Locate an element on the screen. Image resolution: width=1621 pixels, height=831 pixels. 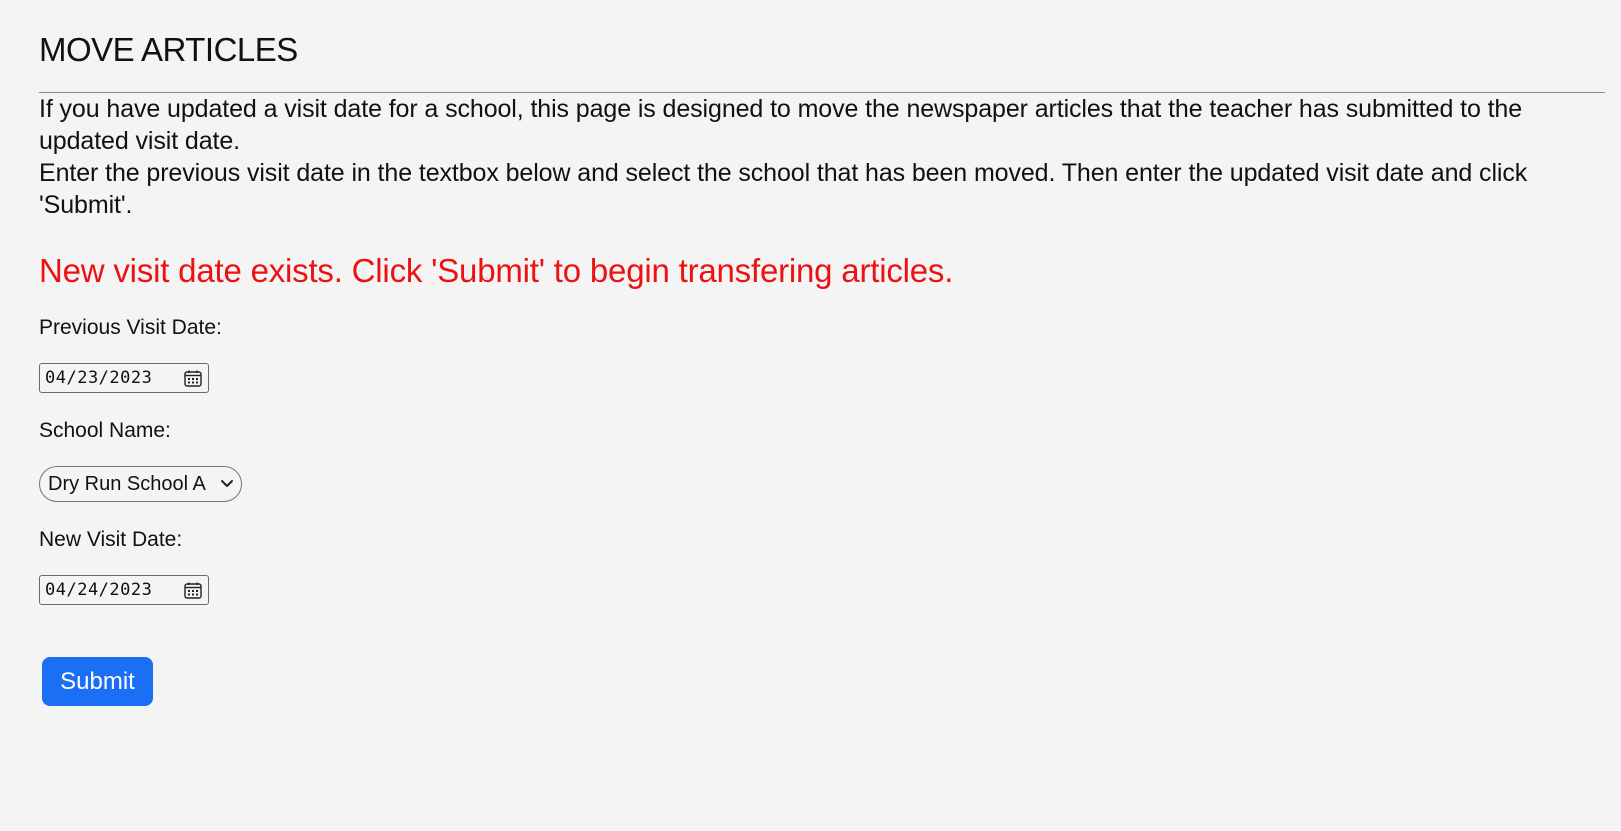
new-visit-date-input: 04/24/2023 is located at coordinates (124, 590).